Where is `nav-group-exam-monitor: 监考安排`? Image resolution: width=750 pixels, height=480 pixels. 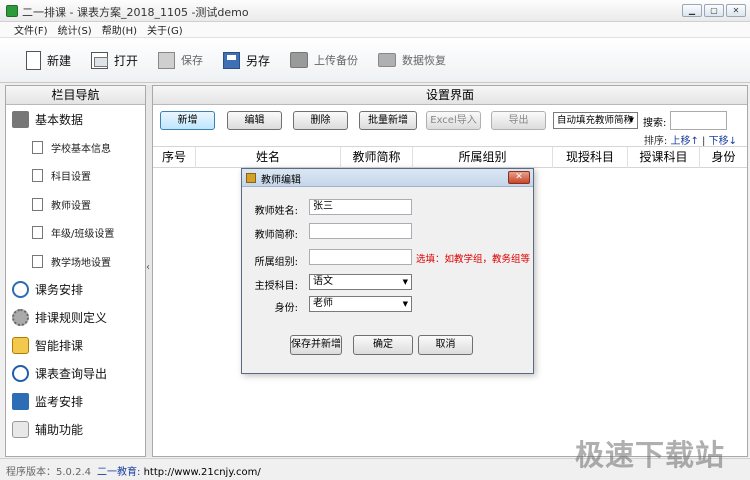
nav-group-exam-monitor: 监考安排 is located at coordinates (75, 402).